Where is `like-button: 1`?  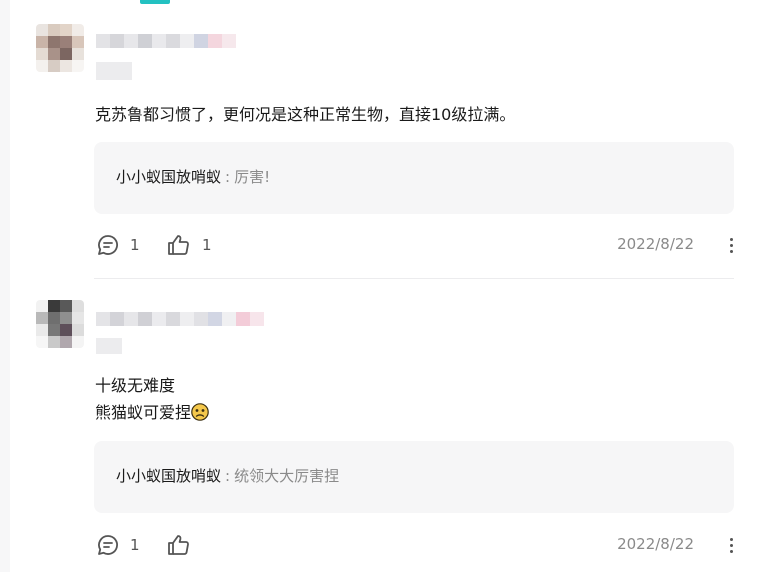 like-button: 1 is located at coordinates (189, 245).